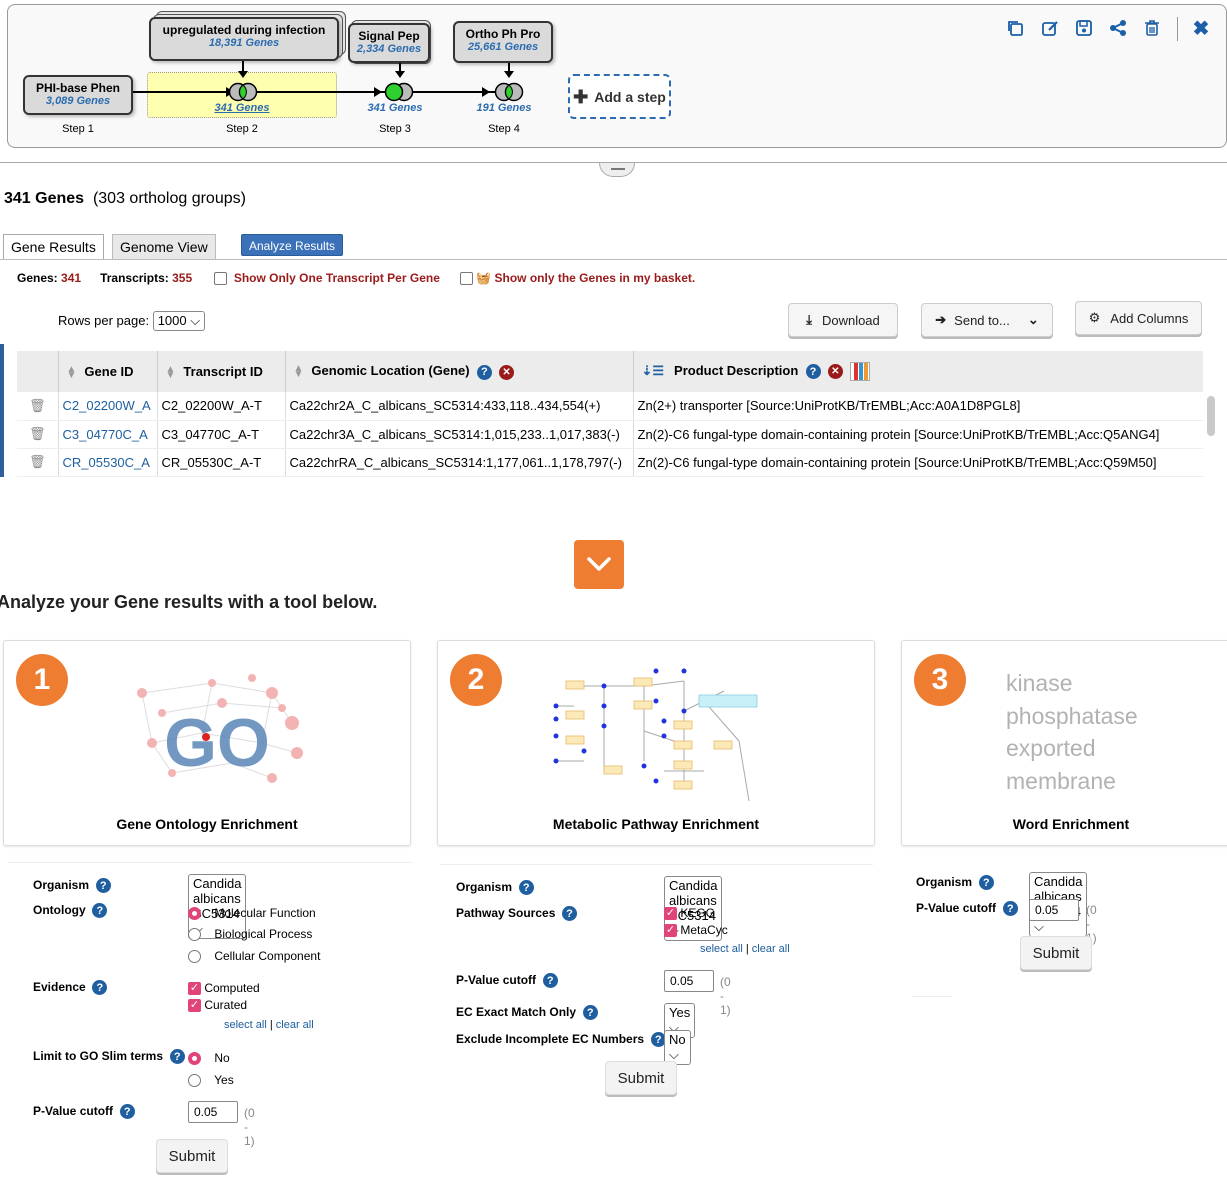 The width and height of the screenshot is (1227, 1192). Describe the element at coordinates (221, 278) in the screenshot. I see `one-transcript-checkbox` at that location.